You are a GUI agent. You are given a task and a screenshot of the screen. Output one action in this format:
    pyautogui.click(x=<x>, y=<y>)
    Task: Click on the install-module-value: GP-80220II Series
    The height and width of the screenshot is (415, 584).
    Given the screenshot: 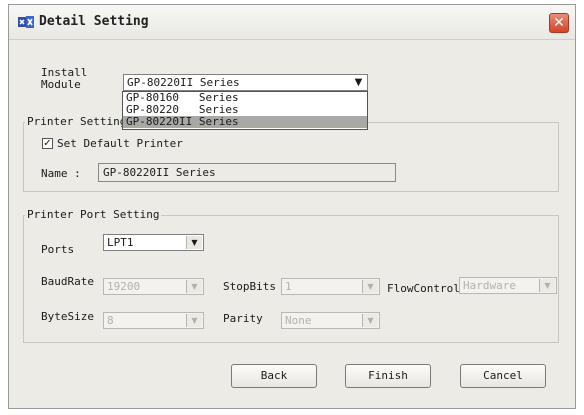 What is the action you would take?
    pyautogui.click(x=183, y=82)
    